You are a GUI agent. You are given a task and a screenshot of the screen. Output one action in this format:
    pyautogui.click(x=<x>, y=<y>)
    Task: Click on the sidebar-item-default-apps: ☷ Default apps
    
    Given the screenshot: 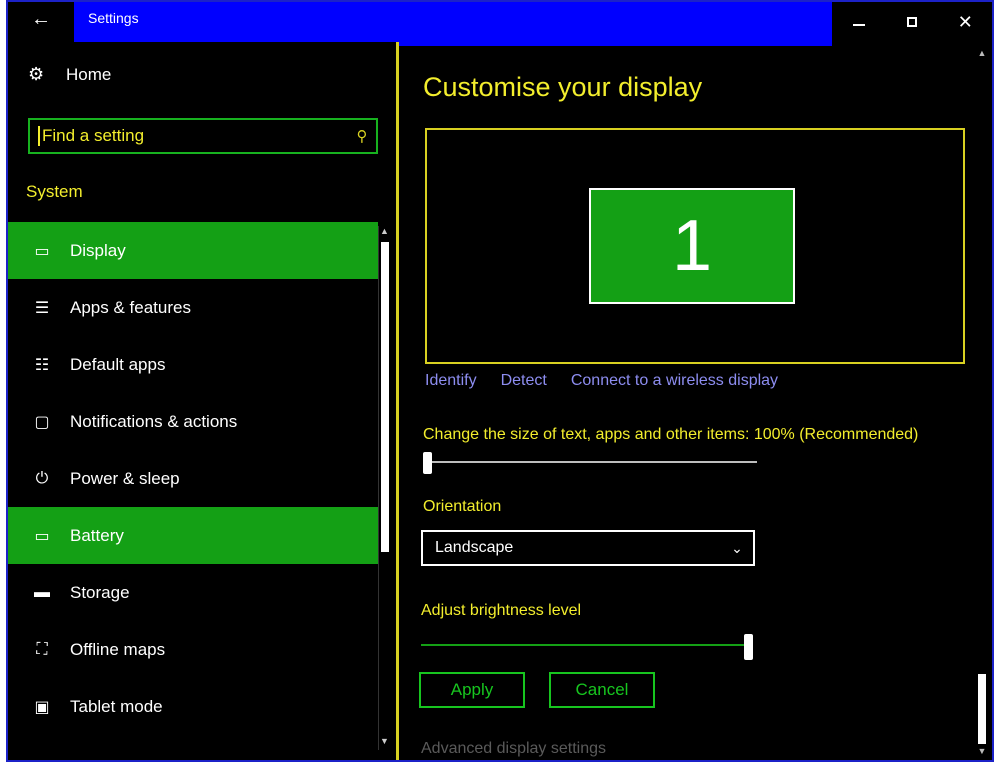 What is the action you would take?
    pyautogui.click(x=193, y=364)
    